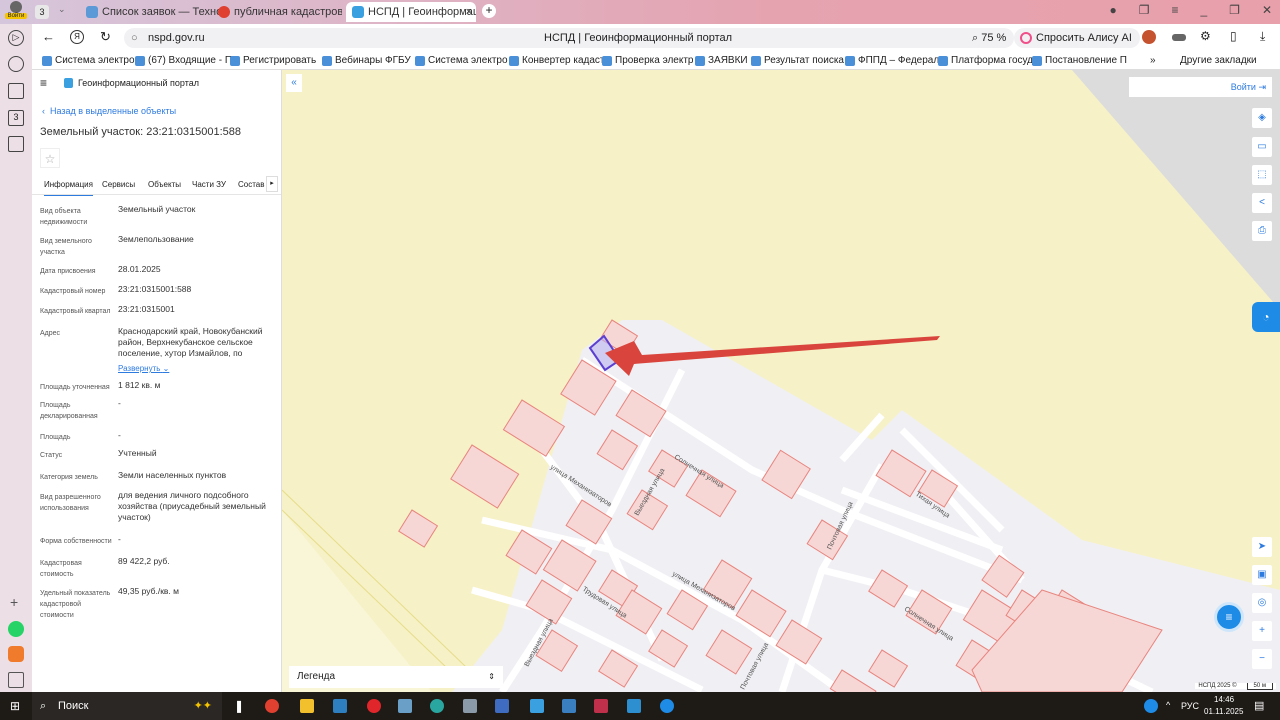  Describe the element at coordinates (16, 629) in the screenshot. I see `whatsapp-icon` at that location.